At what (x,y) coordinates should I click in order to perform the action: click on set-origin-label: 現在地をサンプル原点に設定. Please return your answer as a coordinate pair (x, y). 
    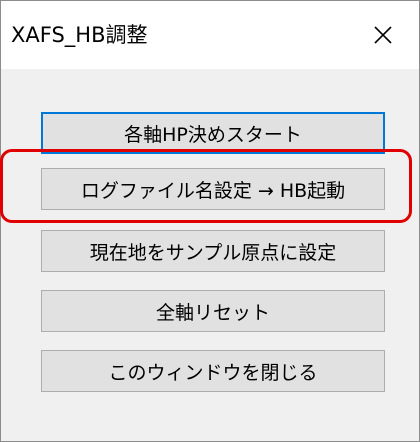
    Looking at the image, I should click on (213, 252).